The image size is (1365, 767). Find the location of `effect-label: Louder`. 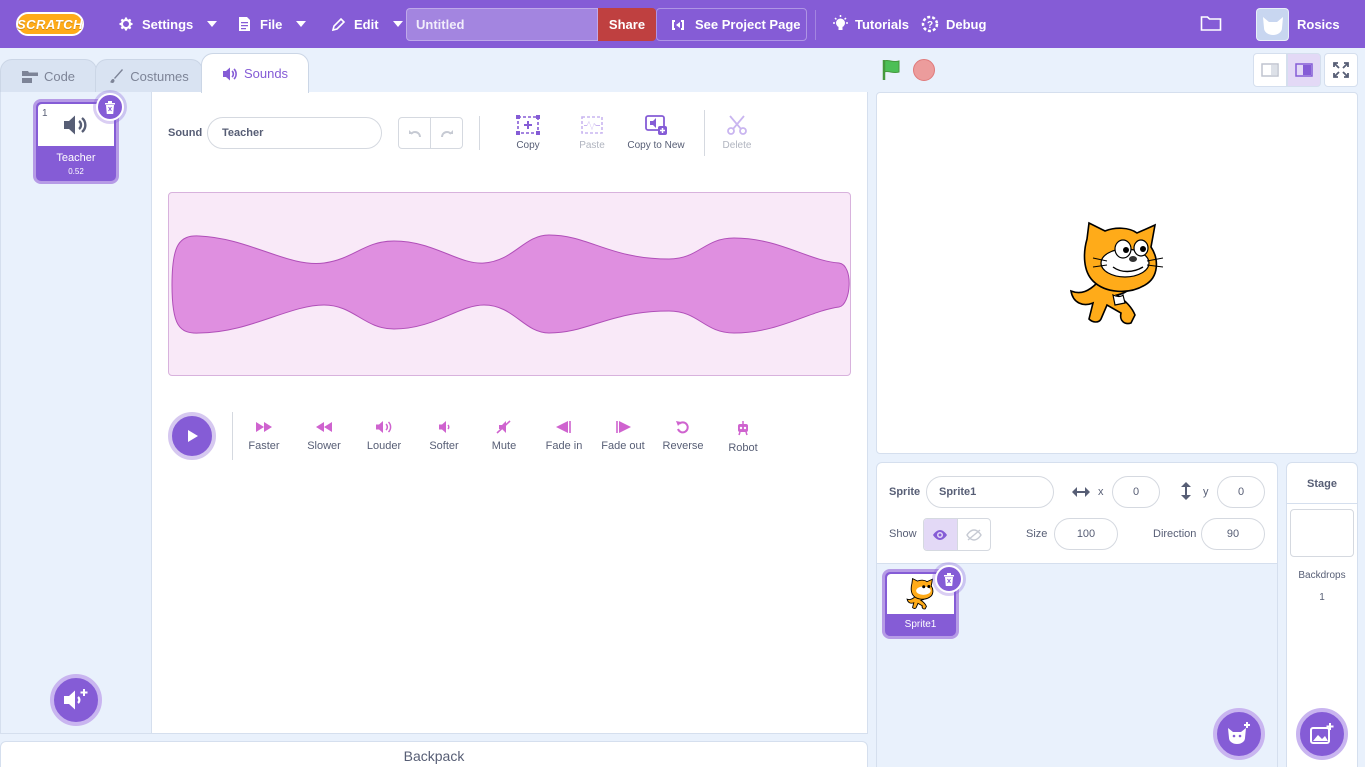

effect-label: Louder is located at coordinates (384, 446).